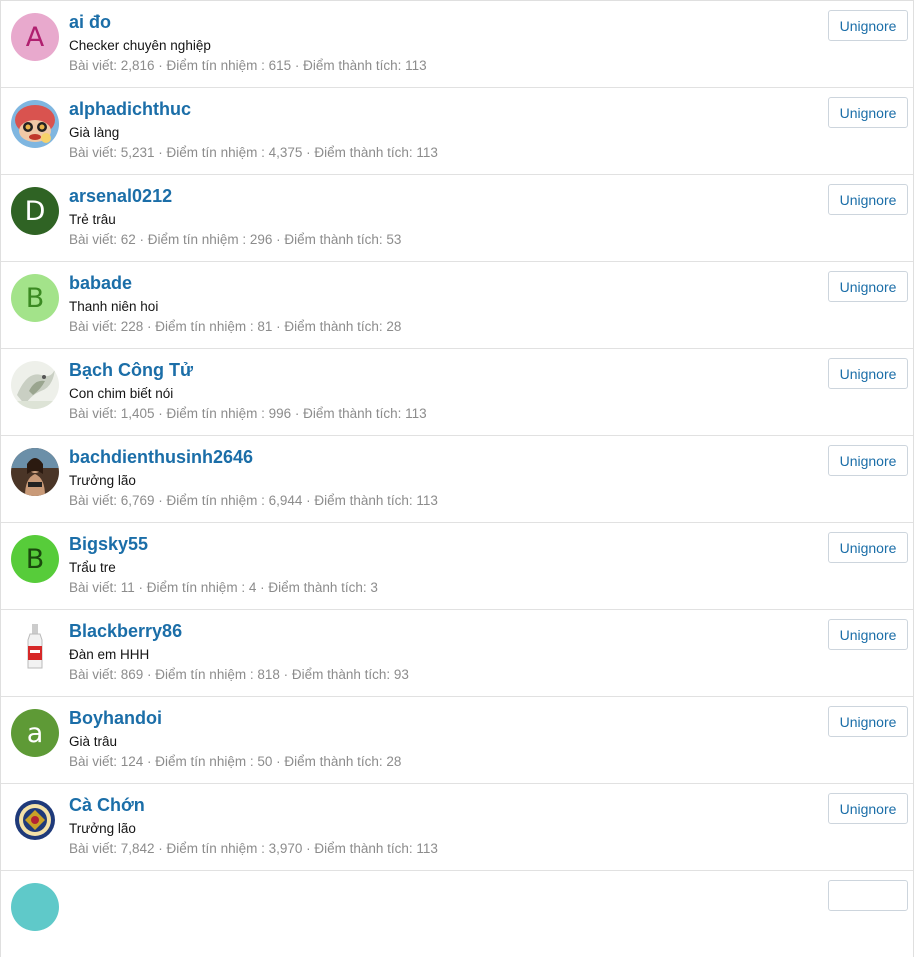 The height and width of the screenshot is (957, 915). I want to click on member-username-link: Blackberry86, so click(125, 631).